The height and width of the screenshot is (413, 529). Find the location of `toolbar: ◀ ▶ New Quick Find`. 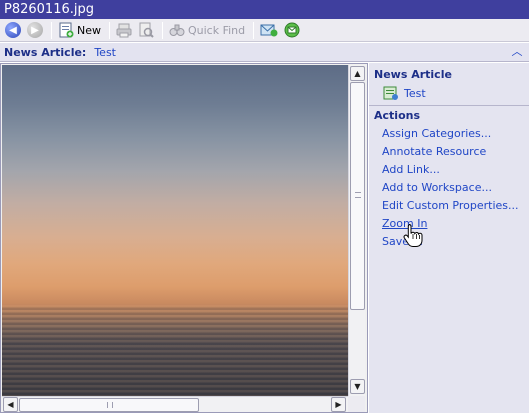

toolbar: ◀ ▶ New Quick Find is located at coordinates (264, 30).